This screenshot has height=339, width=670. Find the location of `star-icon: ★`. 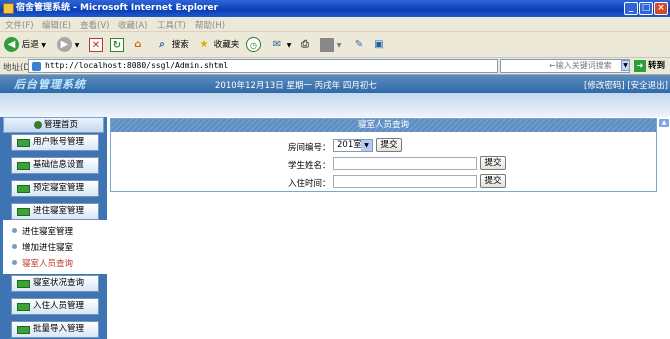

star-icon: ★ is located at coordinates (204, 44).